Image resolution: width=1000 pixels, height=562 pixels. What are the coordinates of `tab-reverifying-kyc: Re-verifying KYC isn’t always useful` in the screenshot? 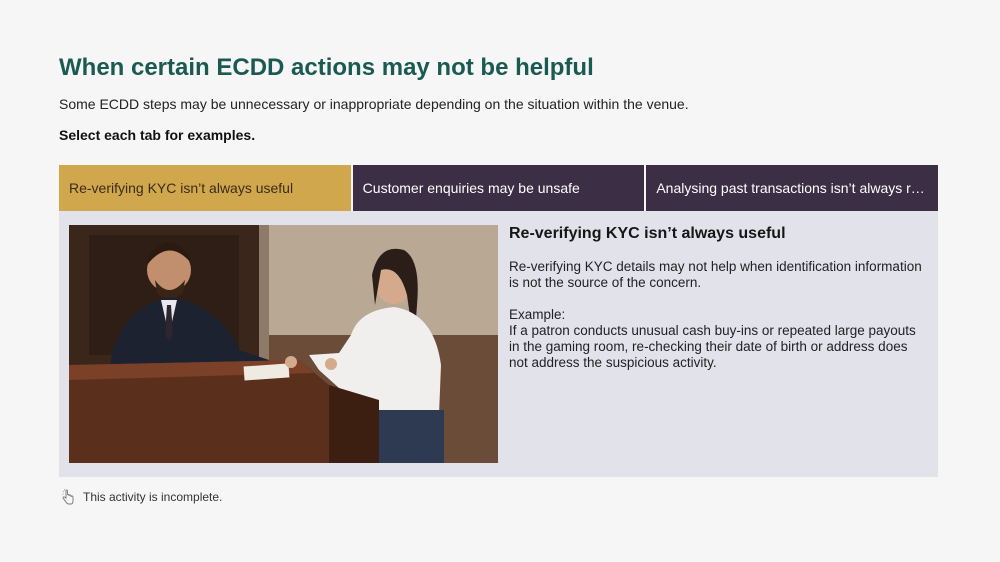 It's located at (205, 188).